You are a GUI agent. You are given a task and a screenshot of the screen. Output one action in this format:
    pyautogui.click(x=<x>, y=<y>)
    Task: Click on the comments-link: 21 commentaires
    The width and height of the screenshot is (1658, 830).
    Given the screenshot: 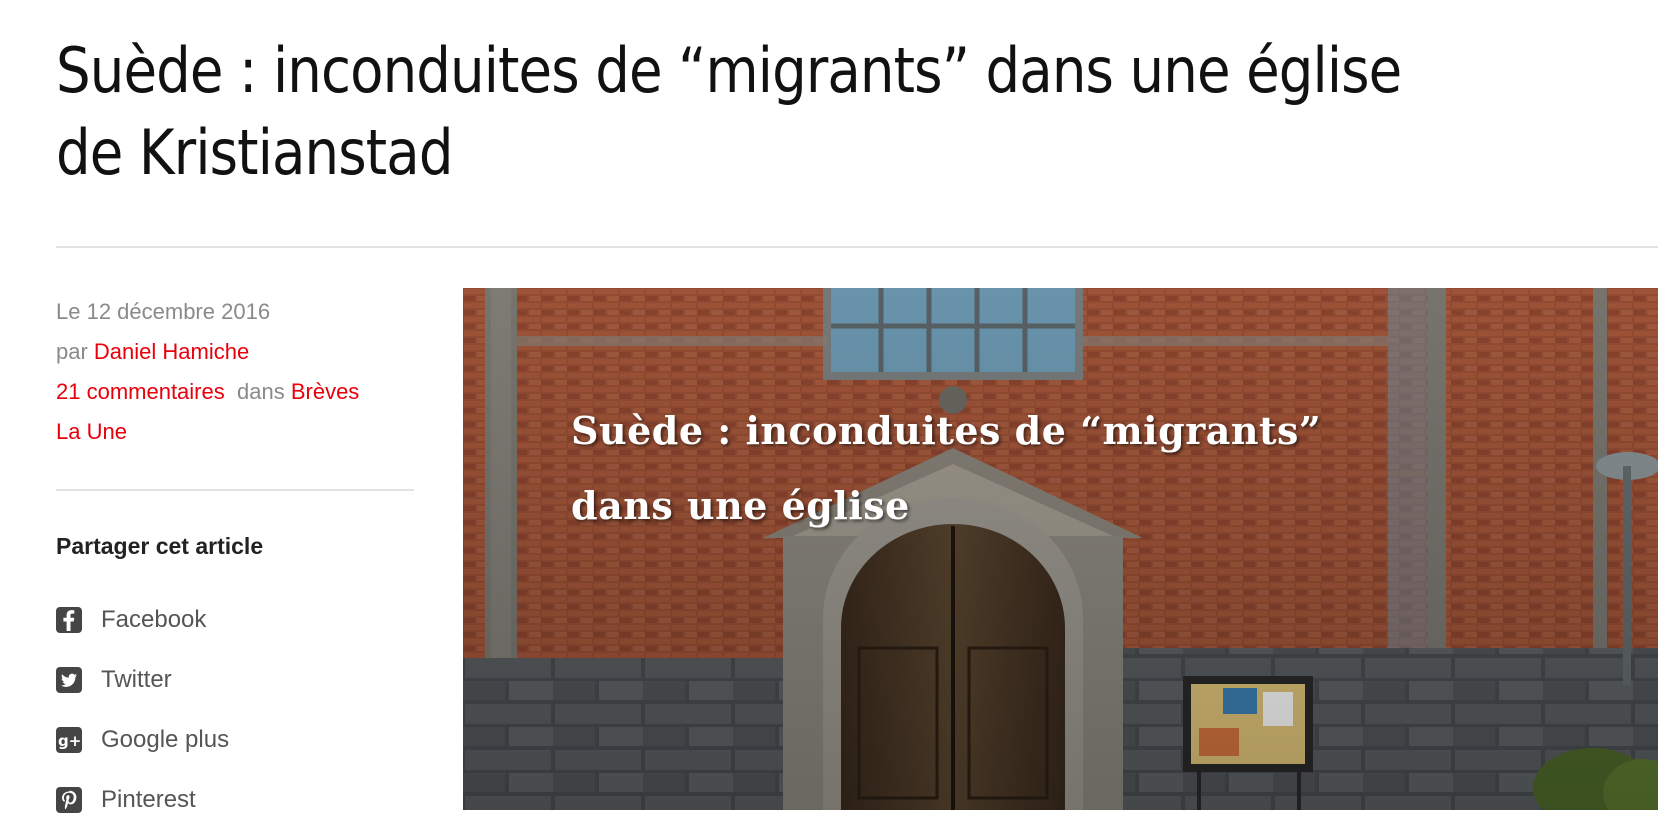 What is the action you would take?
    pyautogui.click(x=140, y=391)
    